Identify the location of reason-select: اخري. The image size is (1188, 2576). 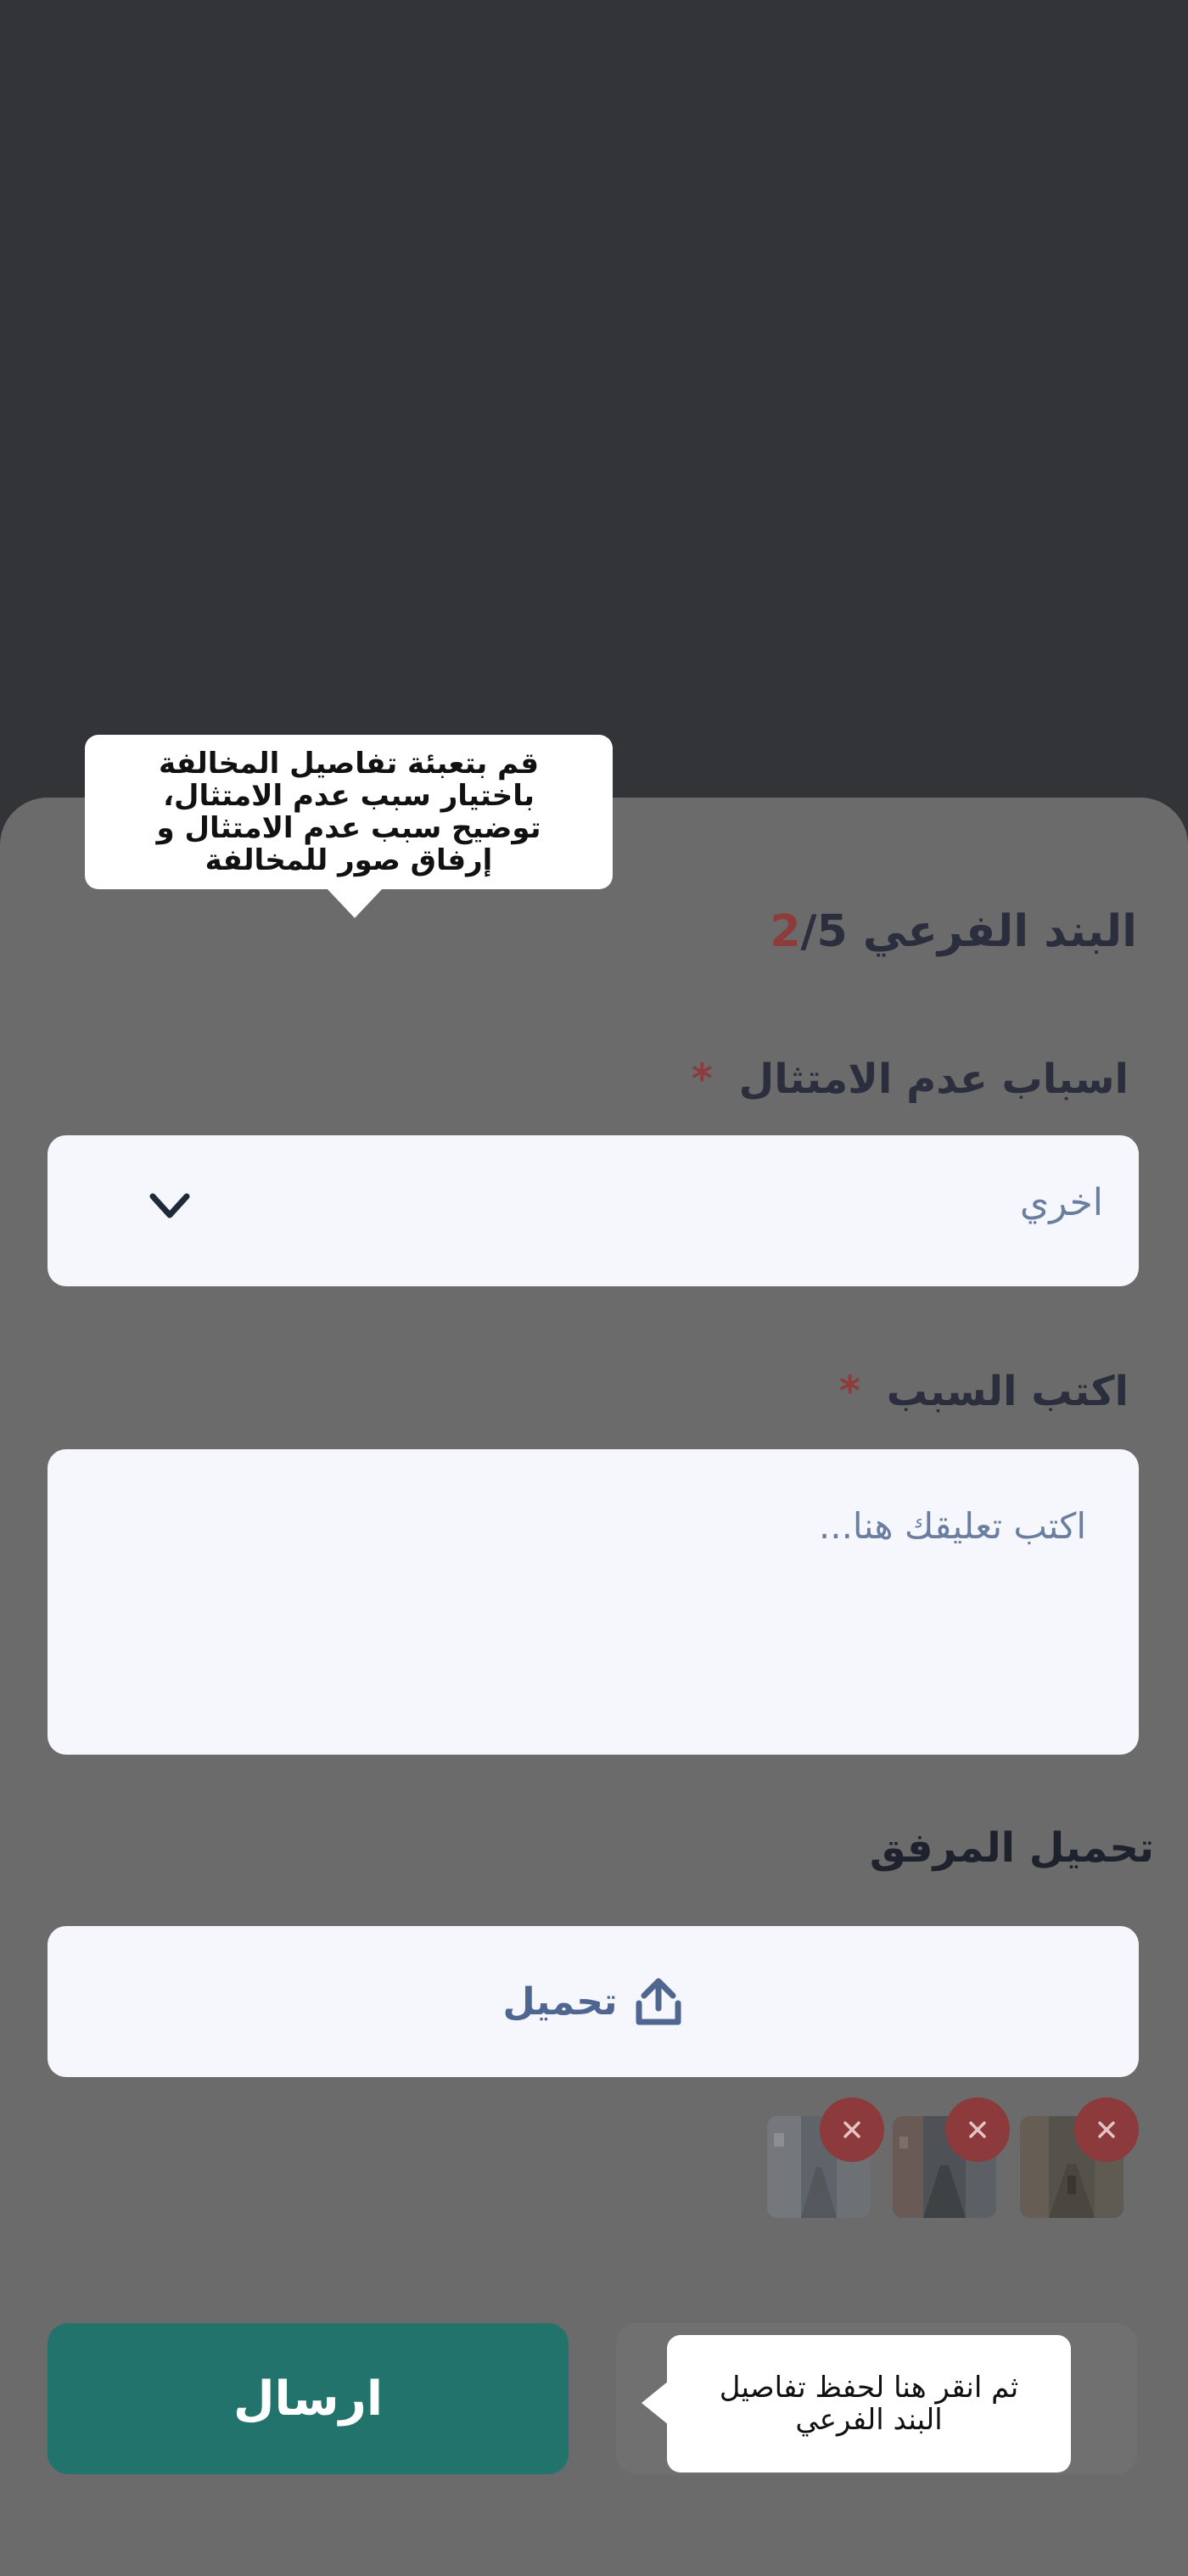
(593, 1210).